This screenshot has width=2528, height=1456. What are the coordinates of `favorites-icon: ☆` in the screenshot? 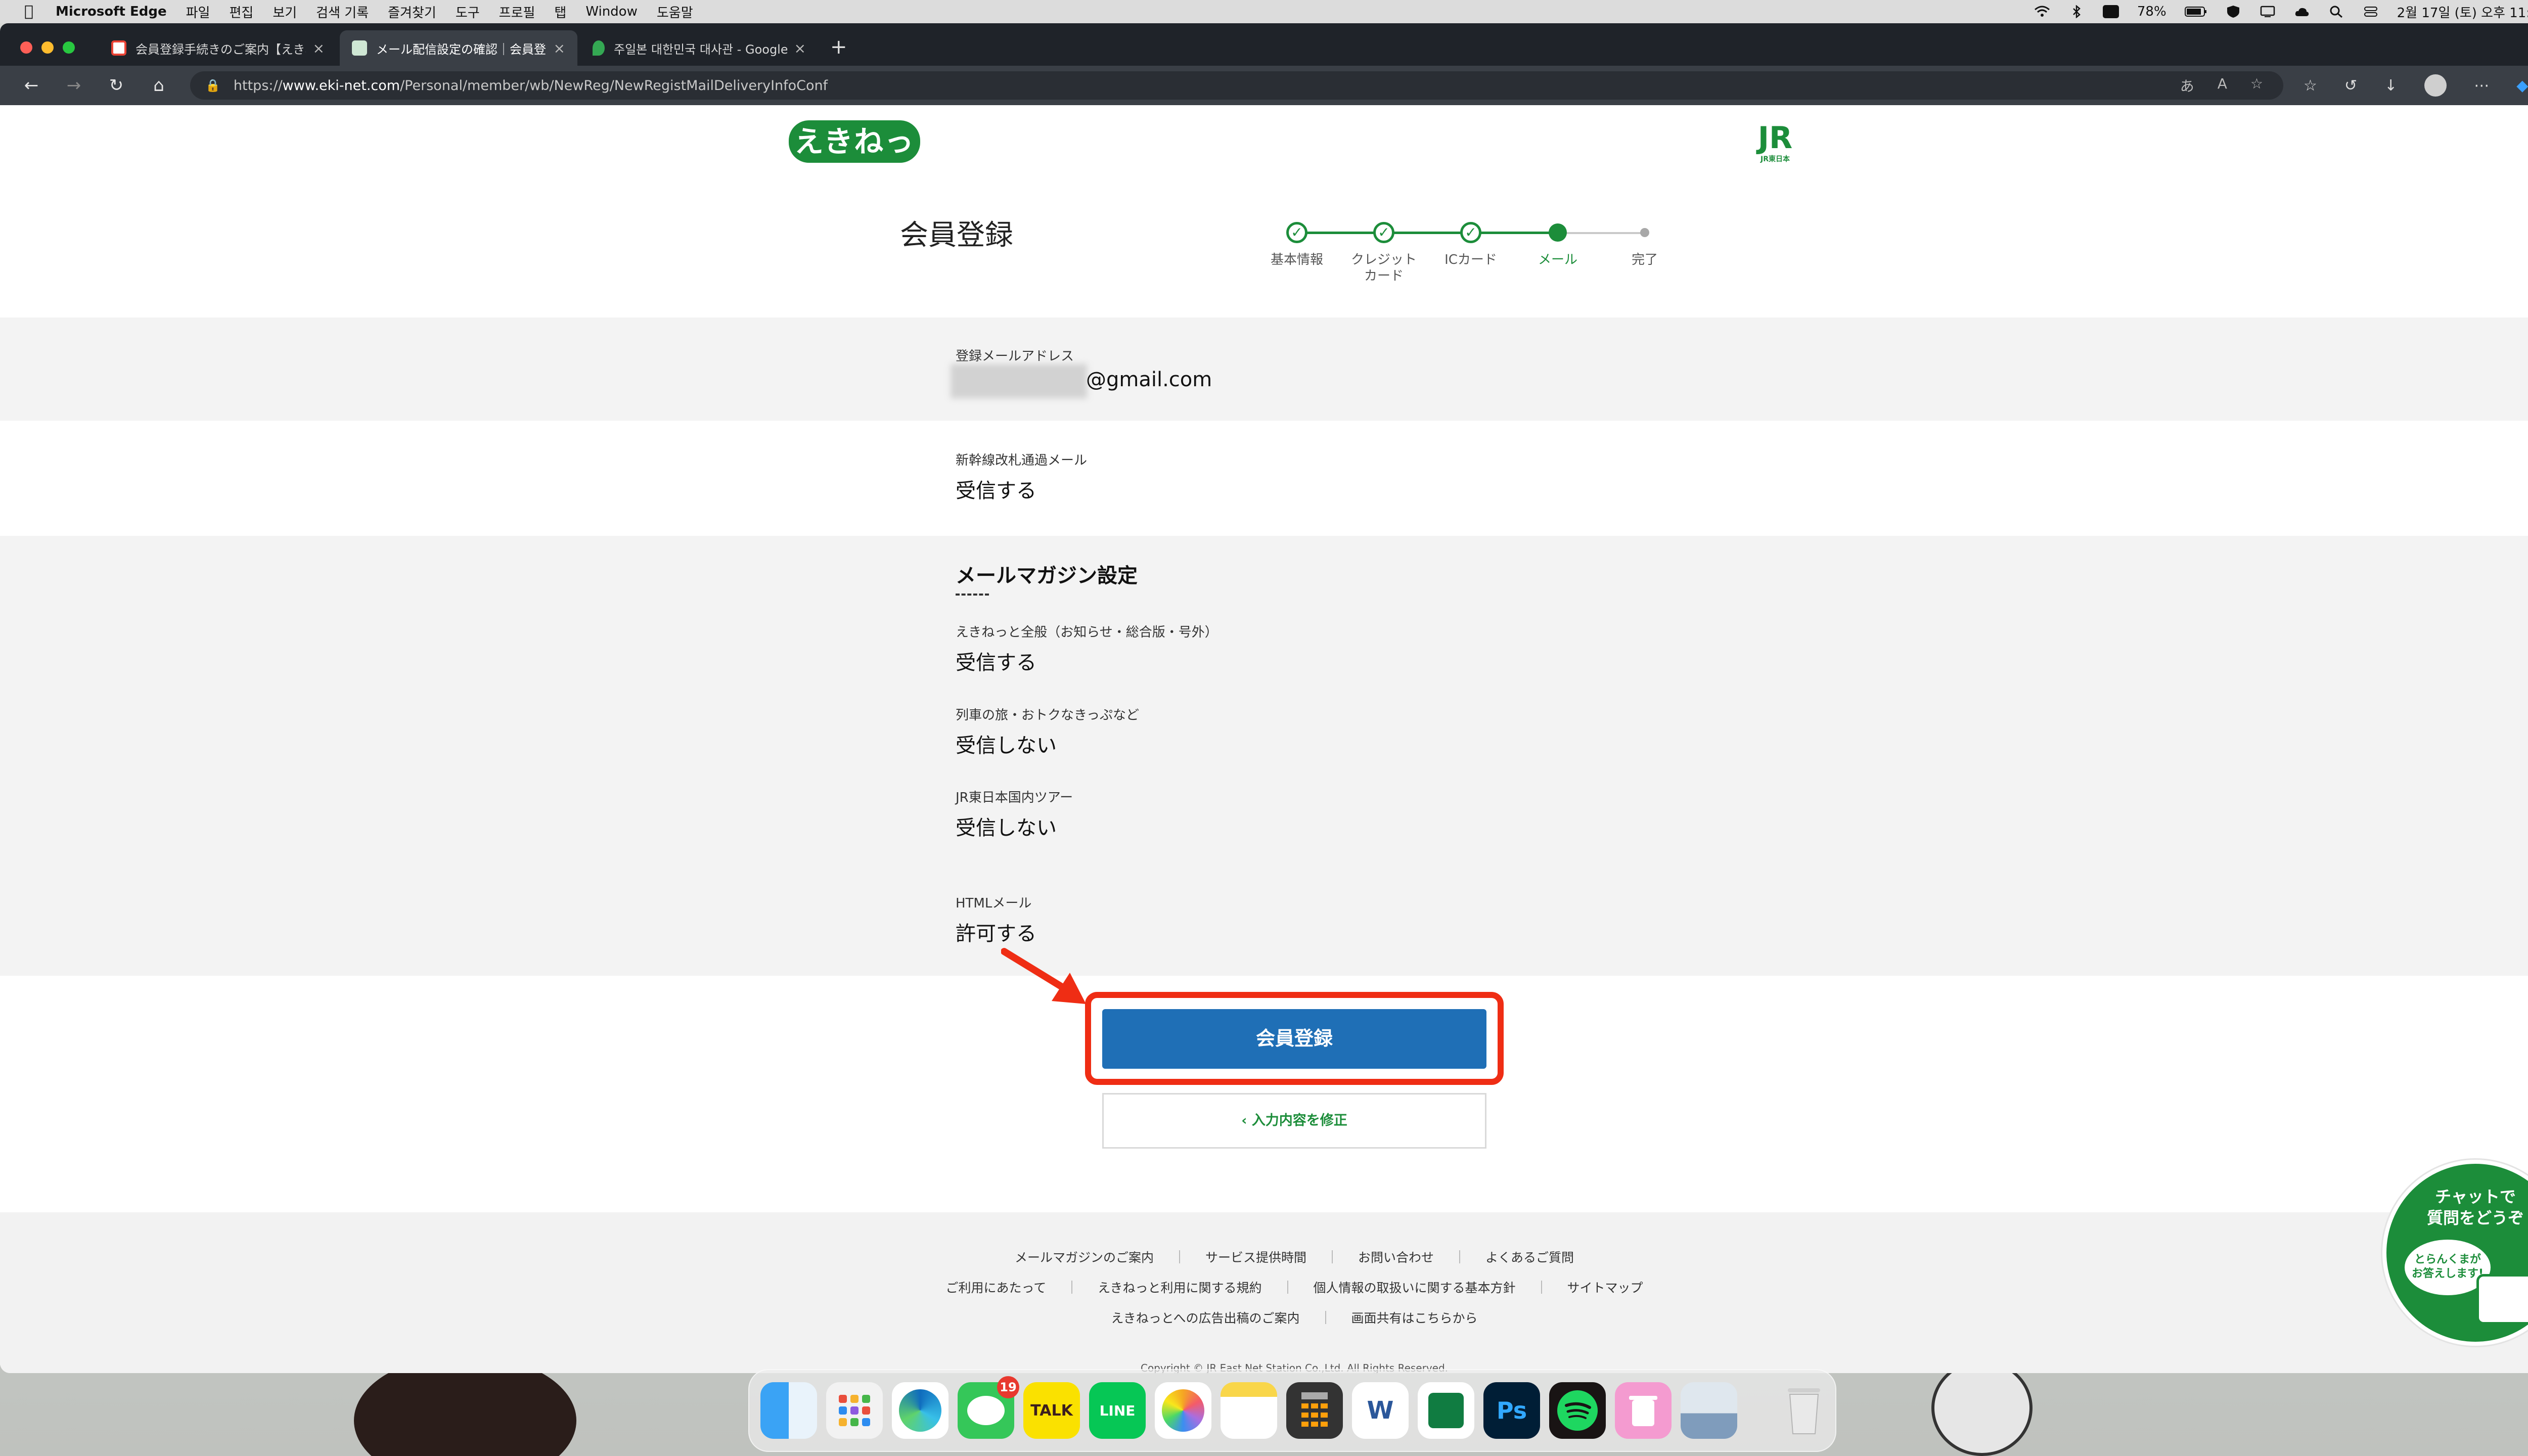 It's located at (2311, 86).